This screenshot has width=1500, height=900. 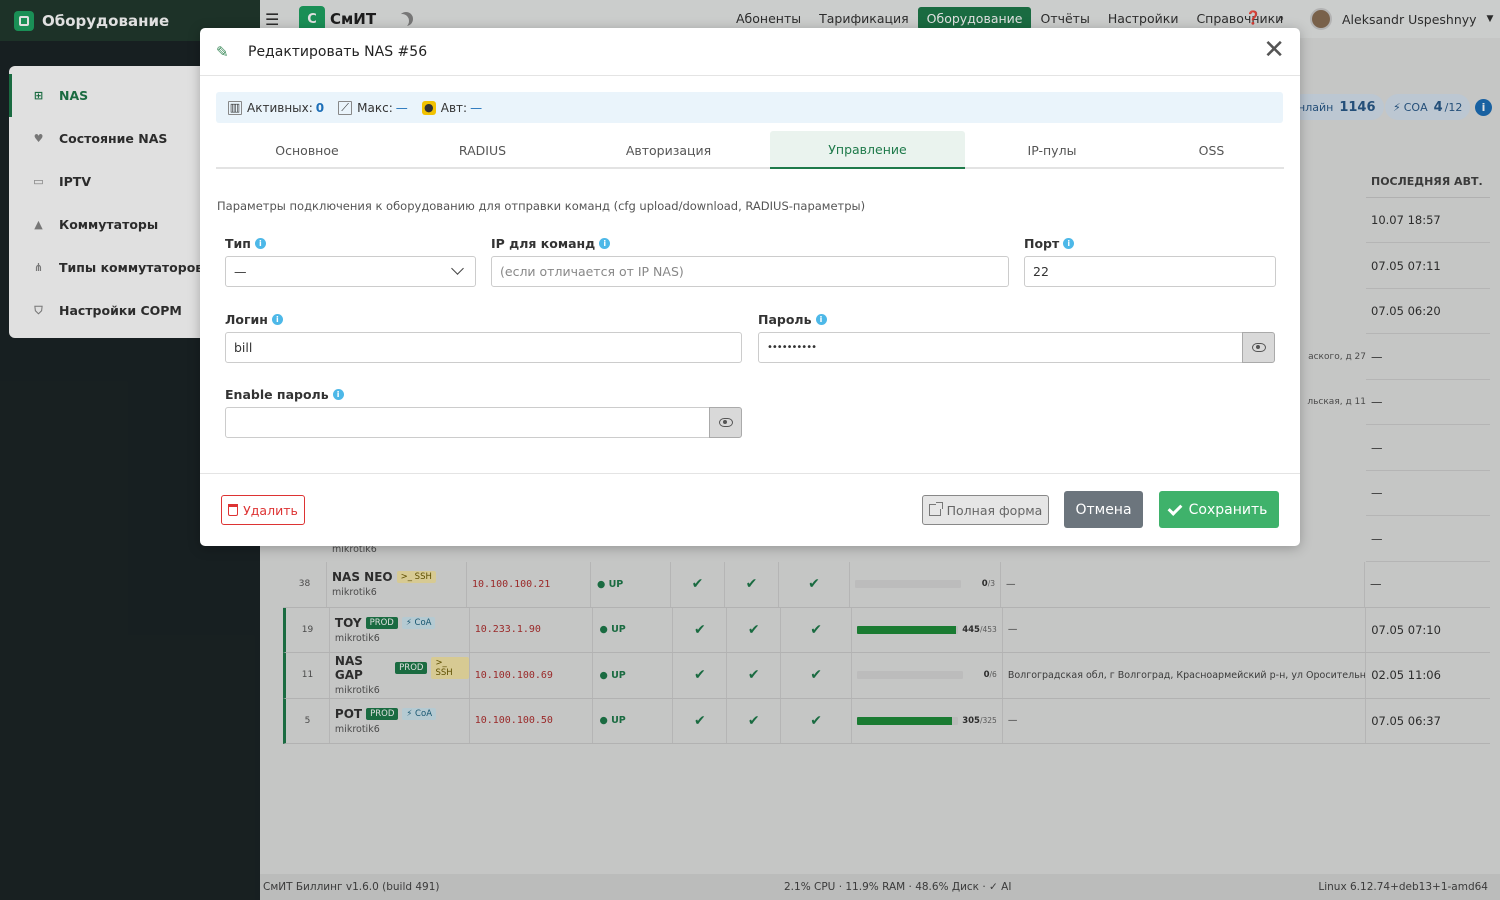 I want to click on command-ip-input: (если отличается от IP NAS), so click(x=750, y=271).